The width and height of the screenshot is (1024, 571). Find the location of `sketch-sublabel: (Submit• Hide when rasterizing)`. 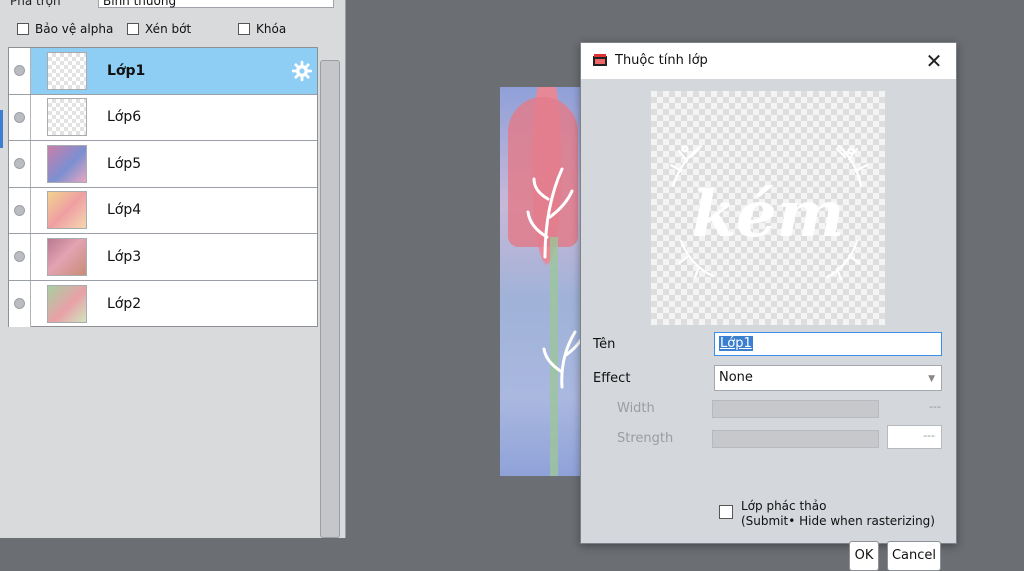

sketch-sublabel: (Submit• Hide when rasterizing) is located at coordinates (838, 521).